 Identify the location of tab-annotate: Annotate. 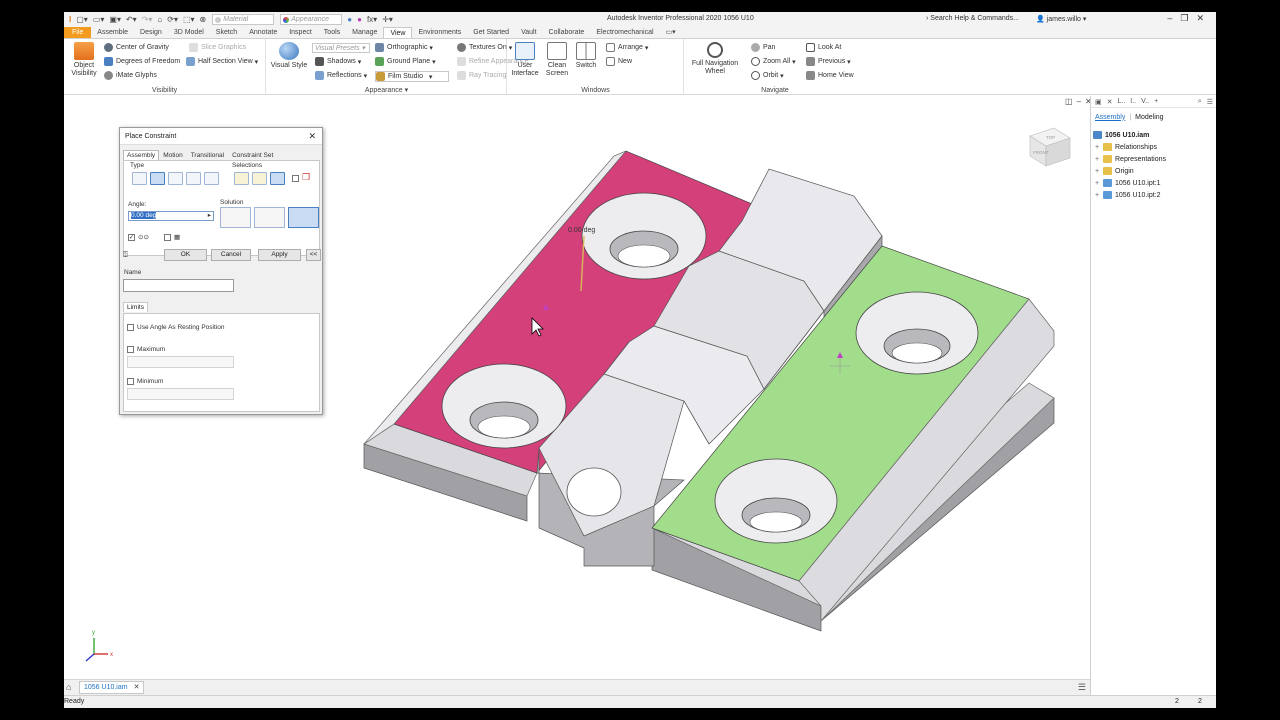
(263, 32).